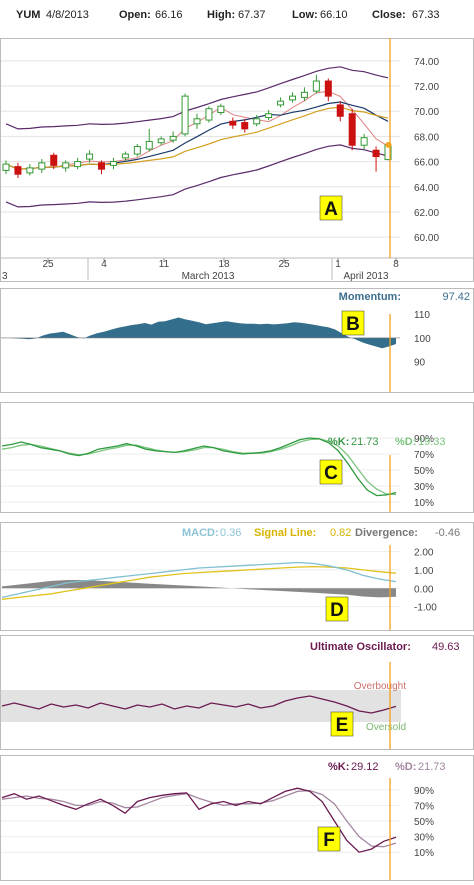 This screenshot has width=474, height=885. I want to click on macd-value: 0.36, so click(230, 533).